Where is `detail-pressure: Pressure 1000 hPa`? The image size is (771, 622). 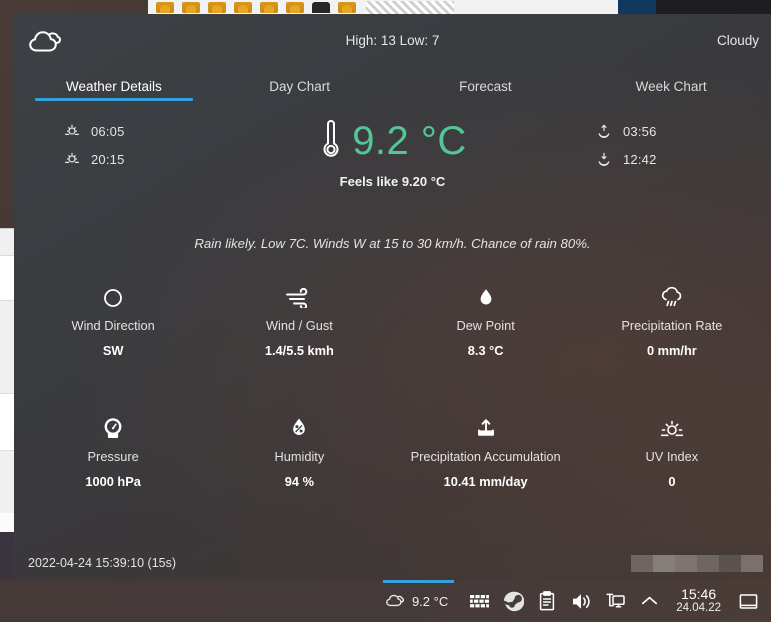
detail-pressure: Pressure 1000 hPa is located at coordinates (113, 475).